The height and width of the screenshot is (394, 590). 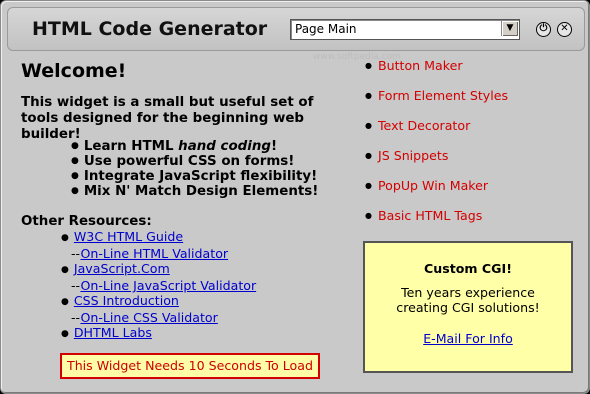 What do you see at coordinates (436, 73) in the screenshot?
I see `tool-button-maker: Button Maker` at bounding box center [436, 73].